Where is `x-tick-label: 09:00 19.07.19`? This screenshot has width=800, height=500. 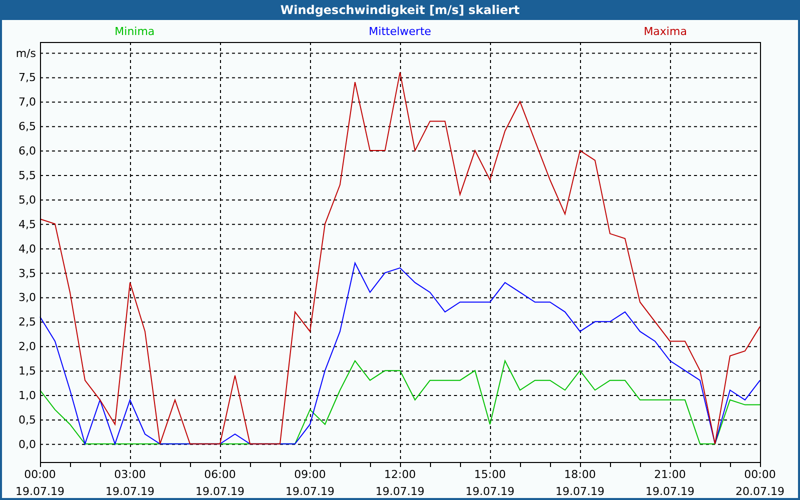 x-tick-label: 09:00 19.07.19 is located at coordinates (310, 483).